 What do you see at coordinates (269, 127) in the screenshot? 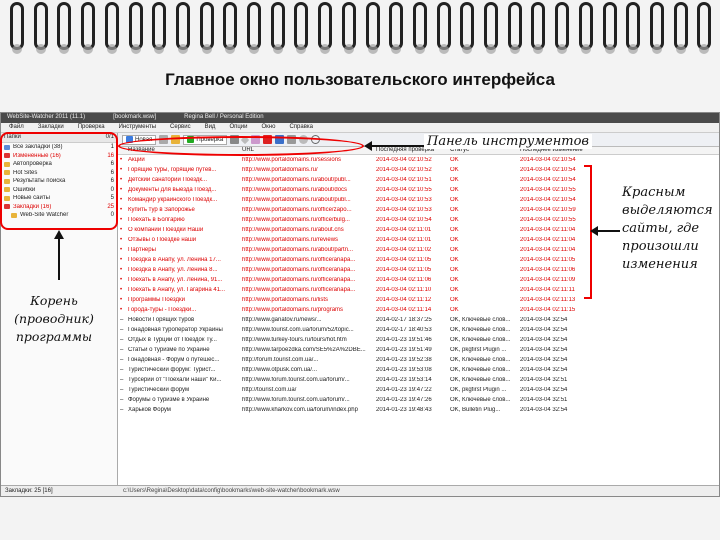
I see `menu-item: Окно` at bounding box center [269, 127].